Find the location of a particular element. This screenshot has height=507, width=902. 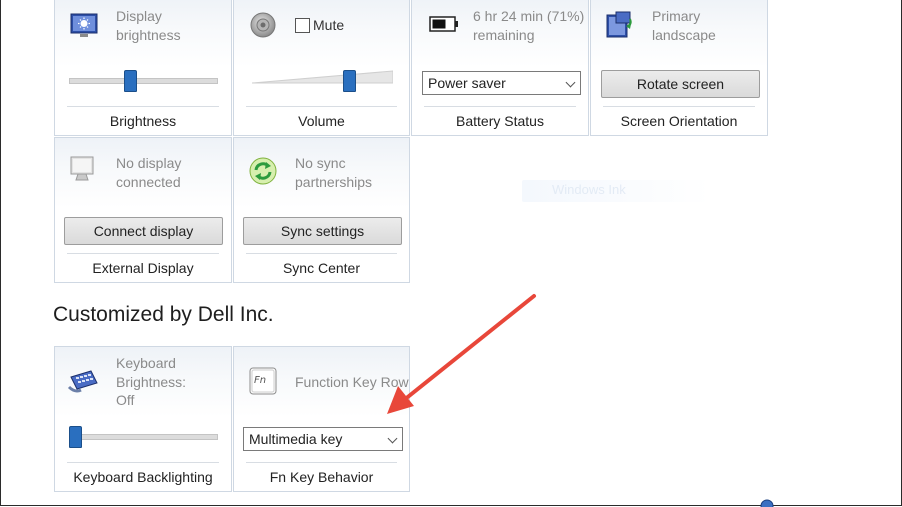

partial-help-icon is located at coordinates (767, 503).